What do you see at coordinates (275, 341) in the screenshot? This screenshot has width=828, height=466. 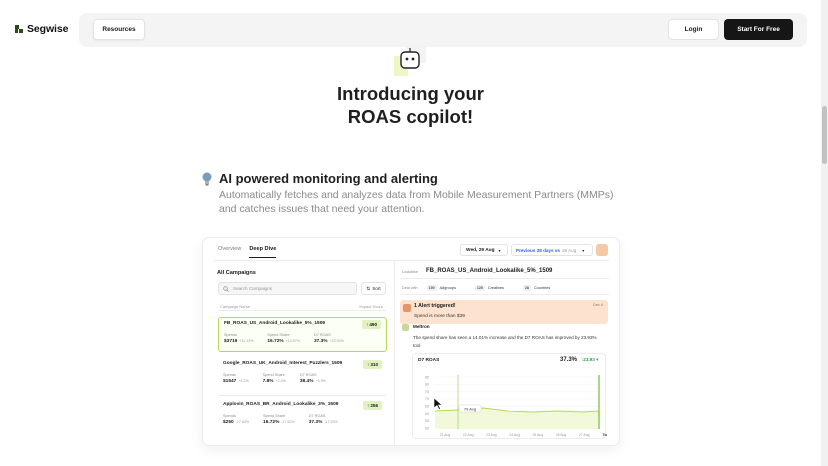 I see `share-value: 16.72%` at bounding box center [275, 341].